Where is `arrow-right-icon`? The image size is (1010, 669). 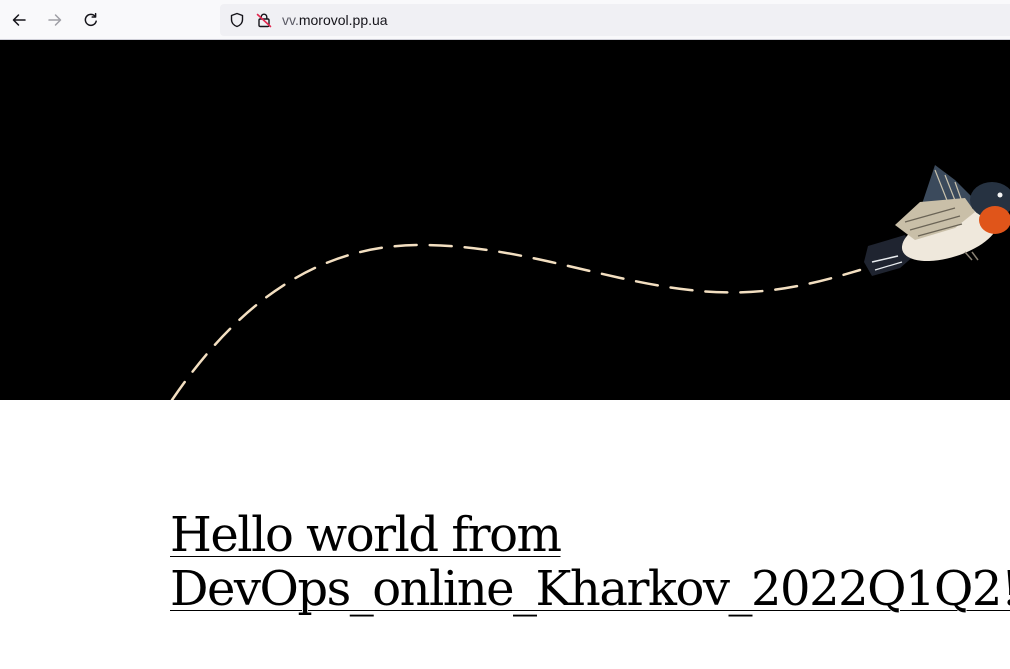
arrow-right-icon is located at coordinates (55, 20).